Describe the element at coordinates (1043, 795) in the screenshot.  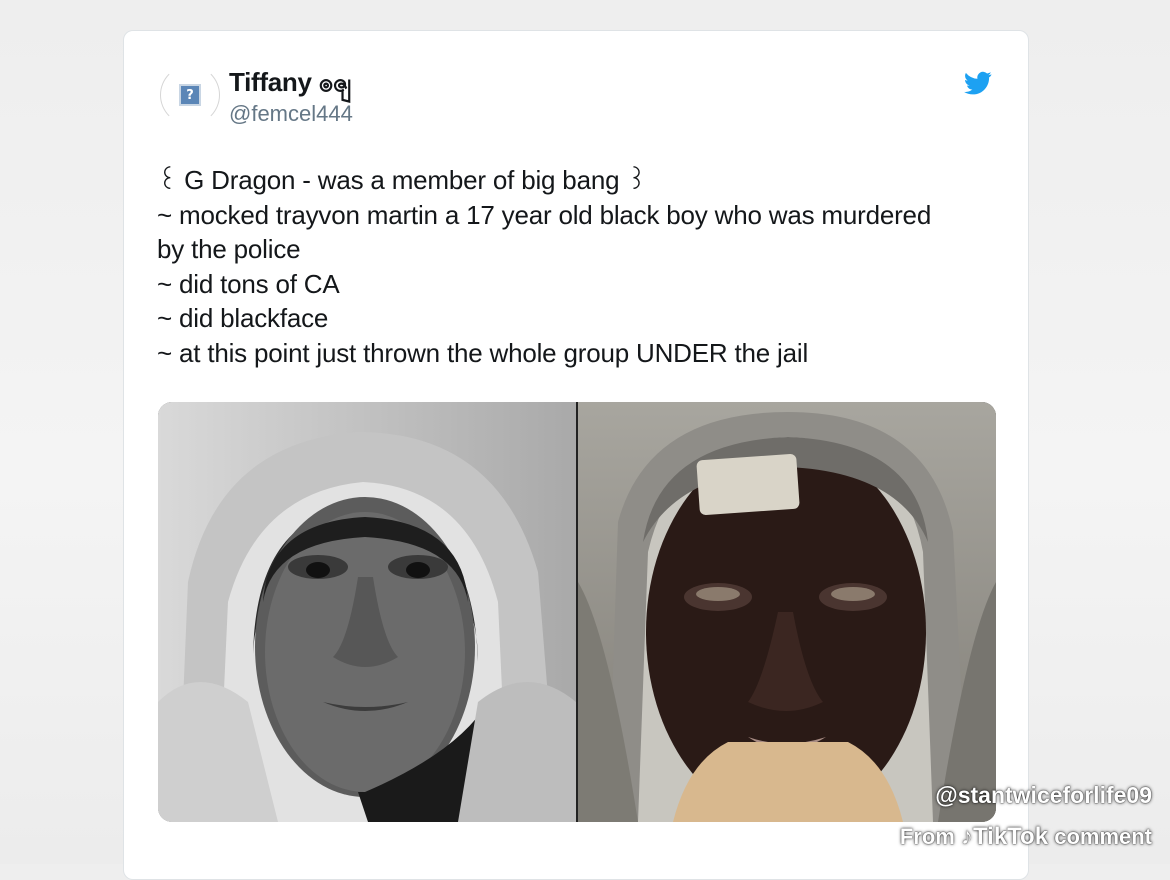
I see `watermark-username: @stantwiceforlife09` at that location.